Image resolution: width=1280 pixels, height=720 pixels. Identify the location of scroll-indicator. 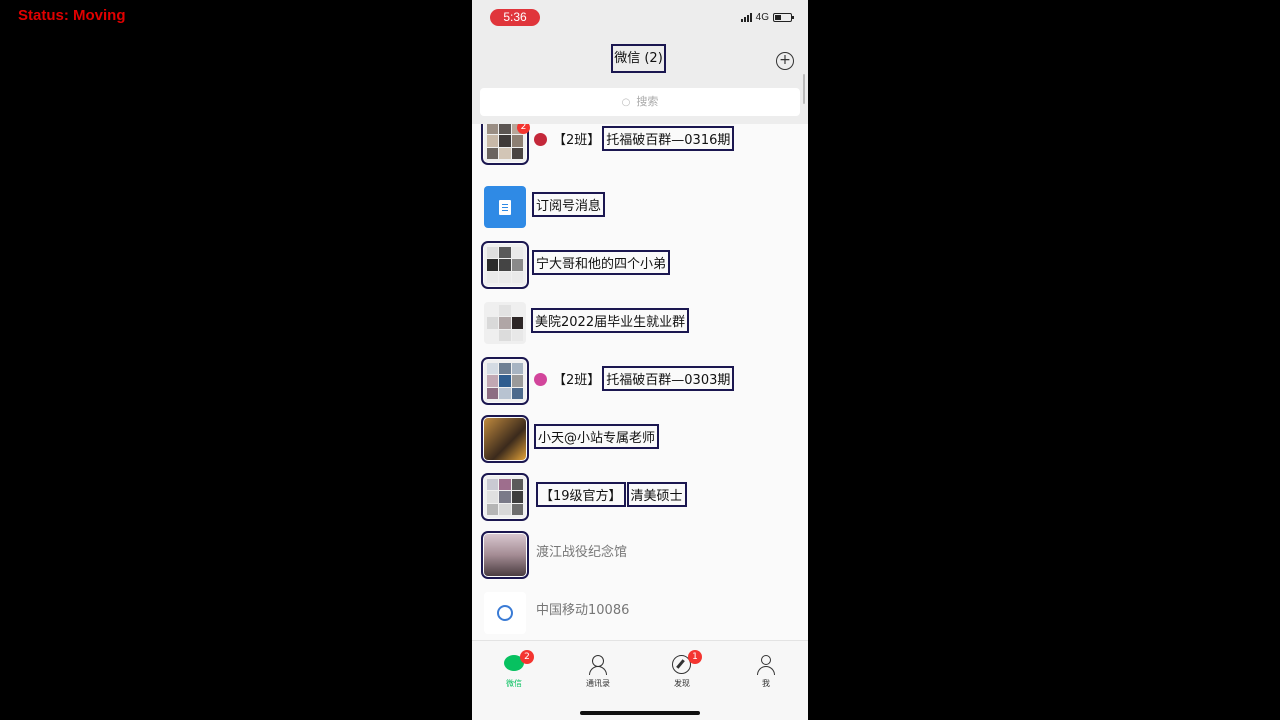
(804, 89).